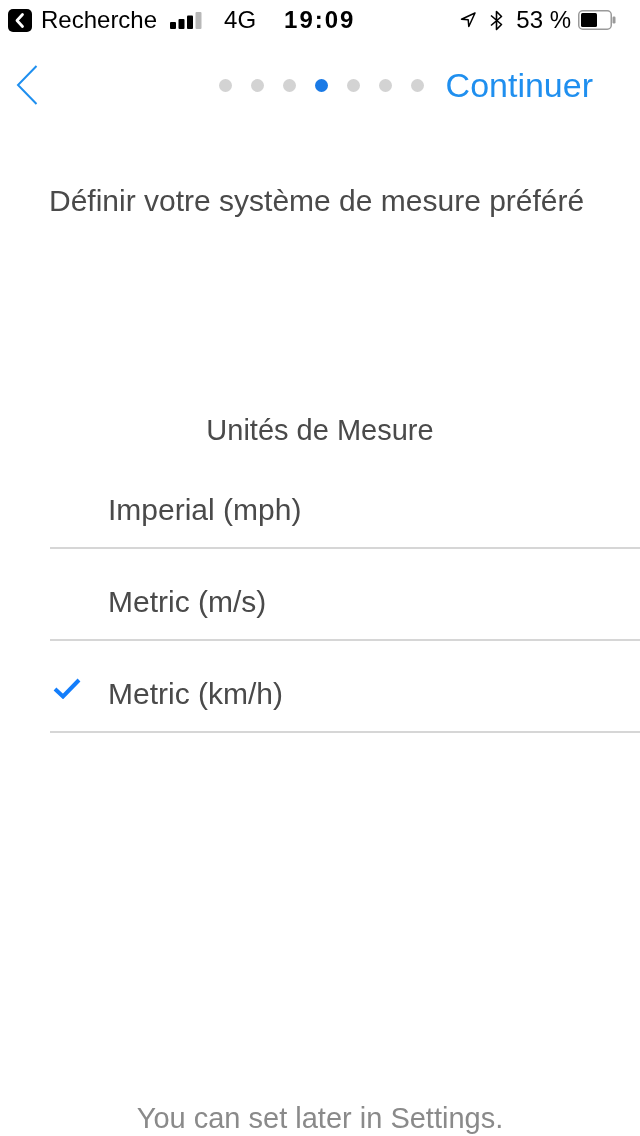 The image size is (640, 1136). What do you see at coordinates (543, 20) in the screenshot?
I see `battery-percent: 53 %` at bounding box center [543, 20].